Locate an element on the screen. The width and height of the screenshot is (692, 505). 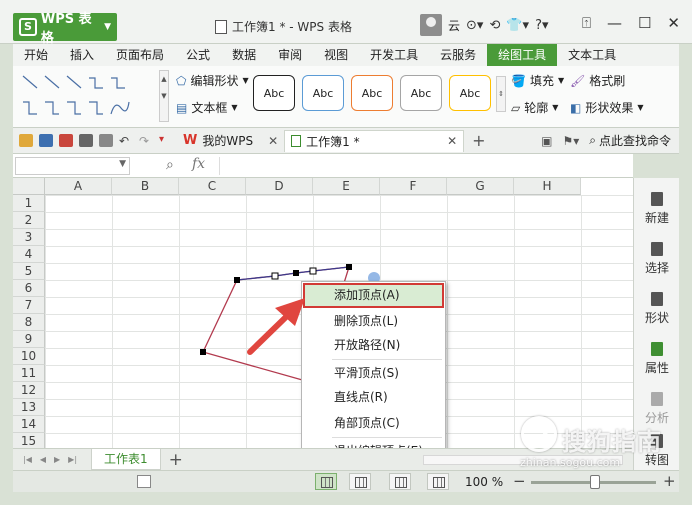
user-name: 云 is located at coordinates (454, 25).